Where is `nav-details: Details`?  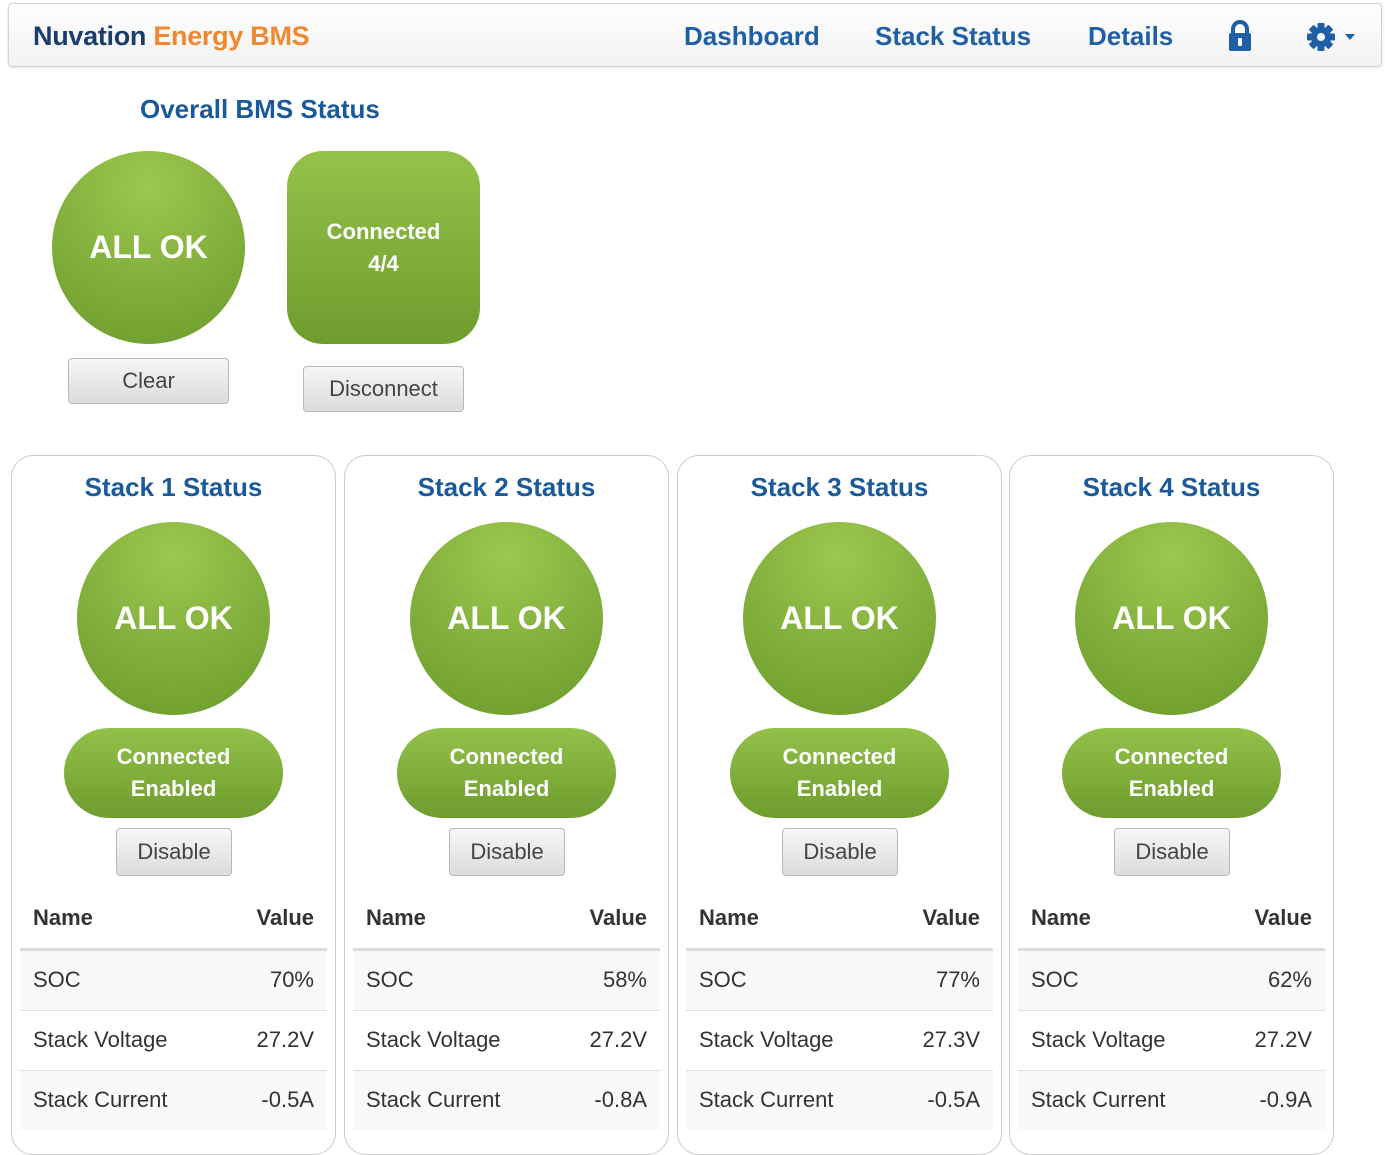
nav-details: Details is located at coordinates (1130, 36).